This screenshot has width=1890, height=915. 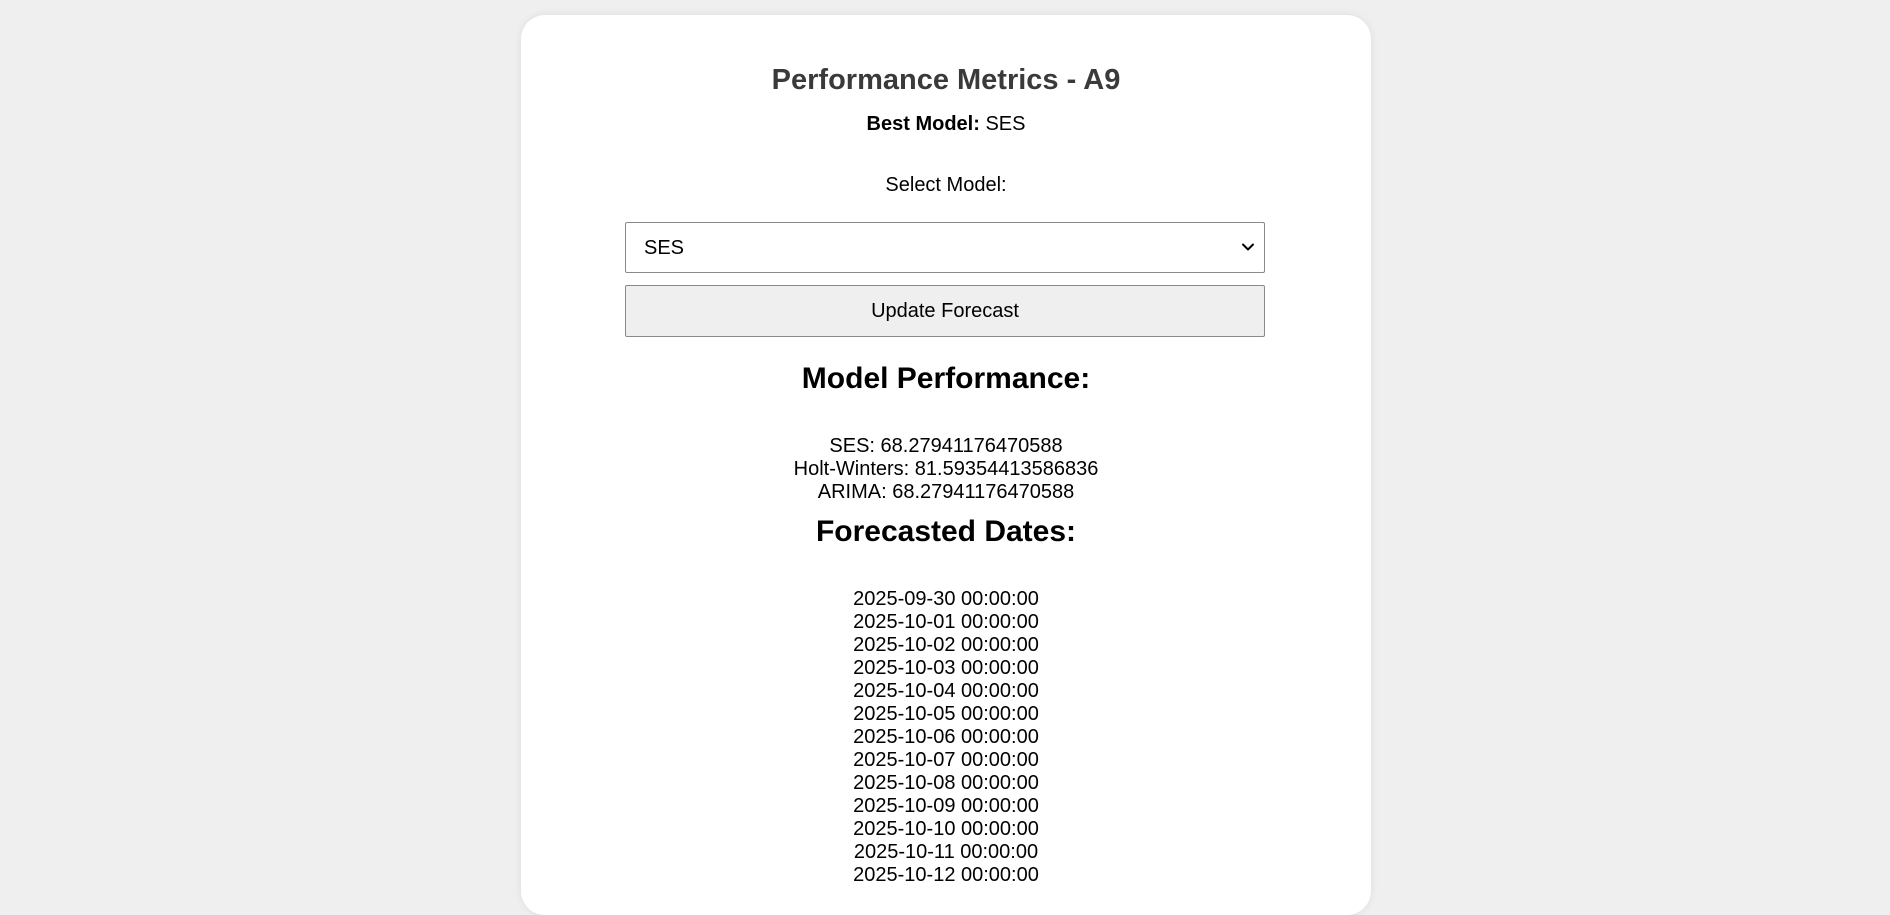 I want to click on date-item: 2025-10-10 00:00:00, so click(x=946, y=829).